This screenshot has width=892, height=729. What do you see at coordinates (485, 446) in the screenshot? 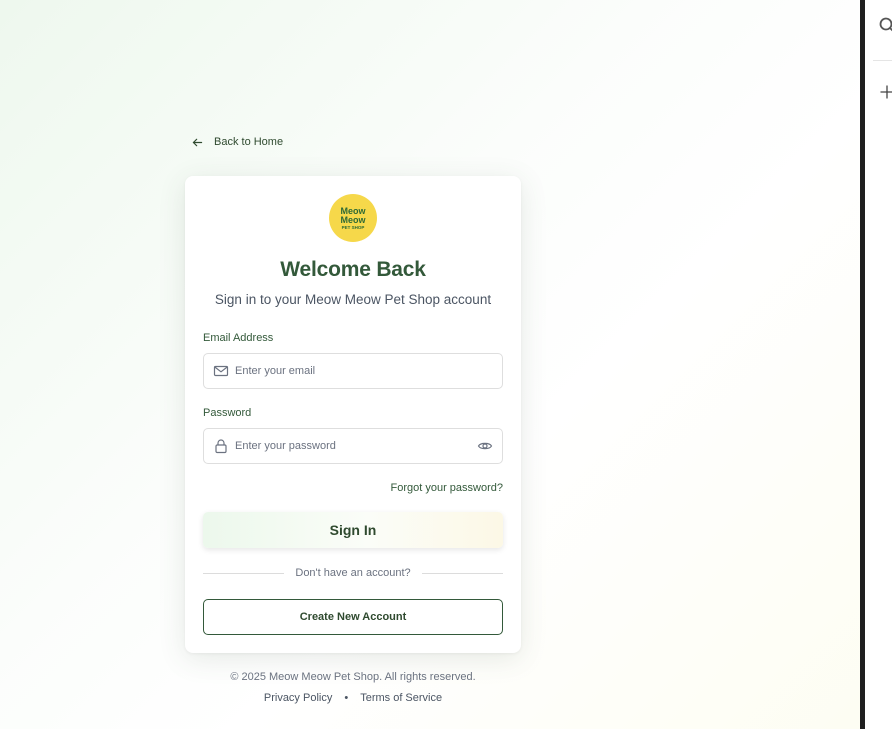
I see `eye-icon` at bounding box center [485, 446].